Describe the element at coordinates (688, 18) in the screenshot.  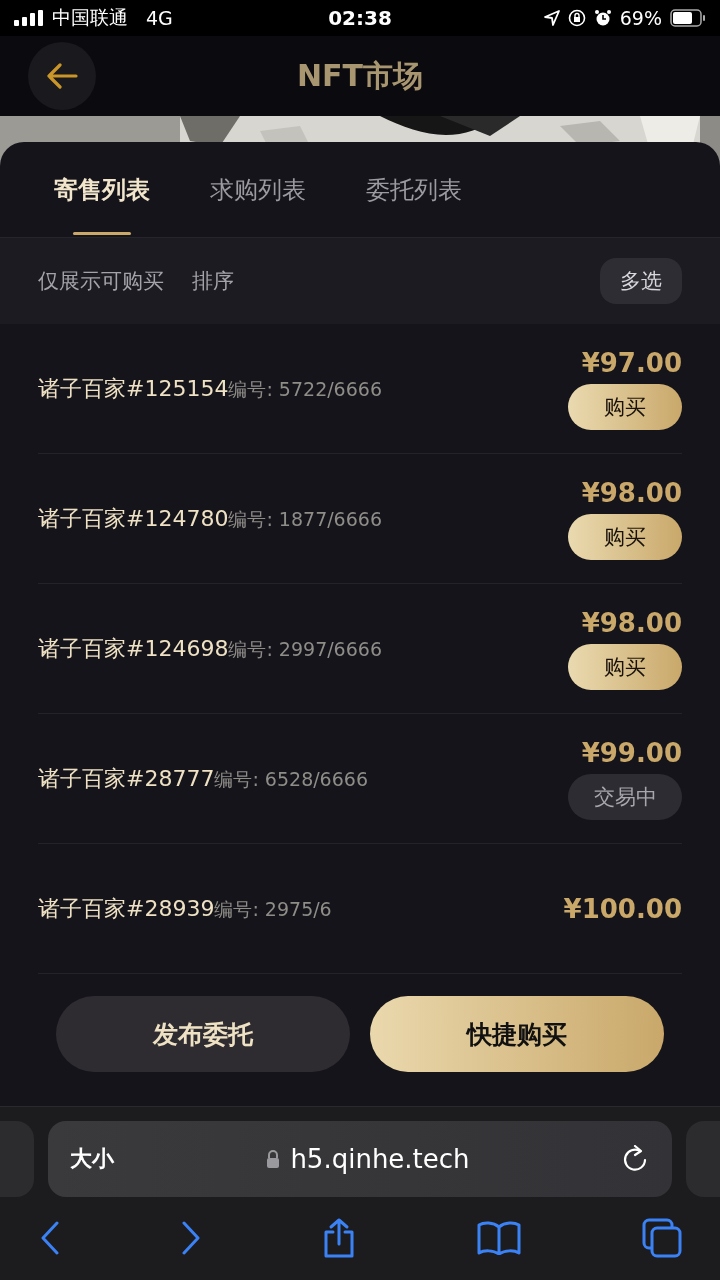
I see `battery-icon` at that location.